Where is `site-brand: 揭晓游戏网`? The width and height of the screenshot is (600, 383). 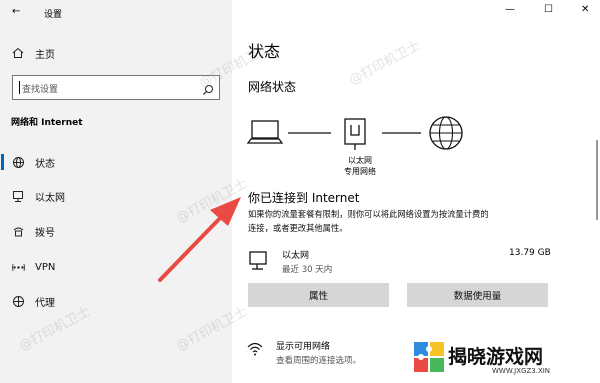
site-brand: 揭晓游戏网 is located at coordinates (496, 357).